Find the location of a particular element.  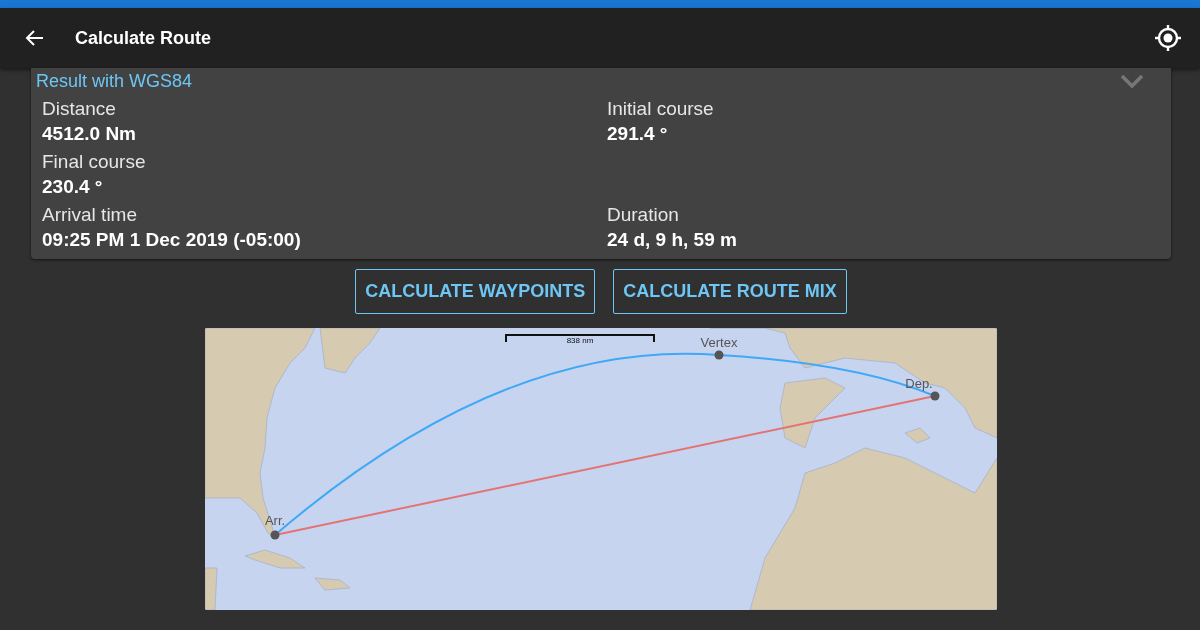

field-label: Final course is located at coordinates (94, 162).